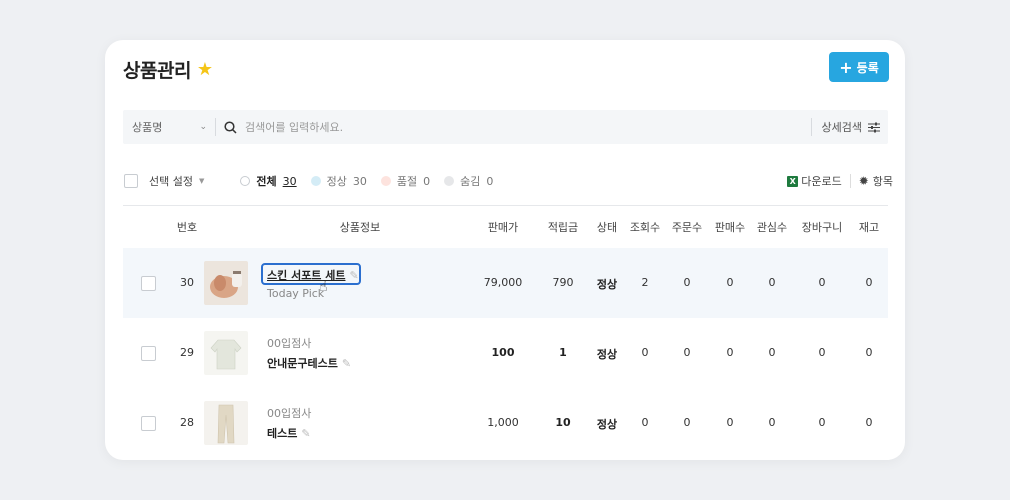 The width and height of the screenshot is (1010, 500). What do you see at coordinates (230, 127) in the screenshot?
I see `search-icon` at bounding box center [230, 127].